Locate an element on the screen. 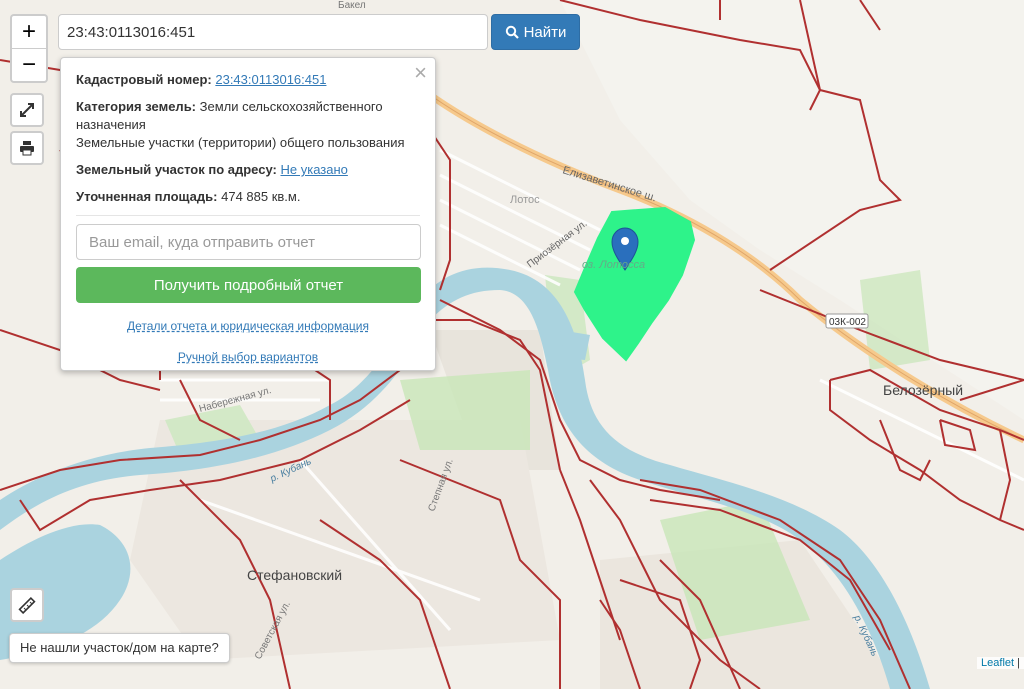 This screenshot has height=689, width=1024. map-attribution: Leaflet | is located at coordinates (1000, 663).